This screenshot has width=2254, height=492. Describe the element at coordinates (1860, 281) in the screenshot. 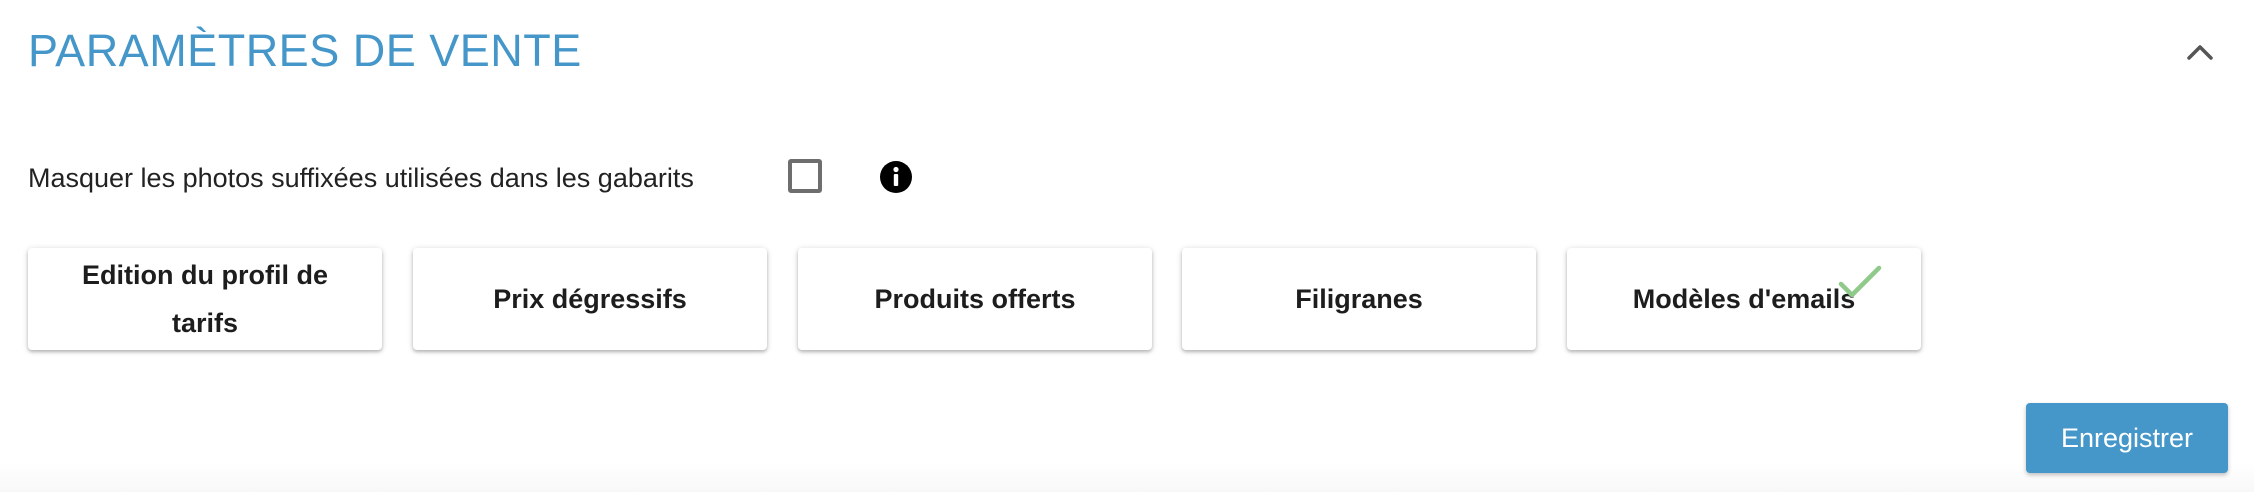

I see `check-icon` at that location.